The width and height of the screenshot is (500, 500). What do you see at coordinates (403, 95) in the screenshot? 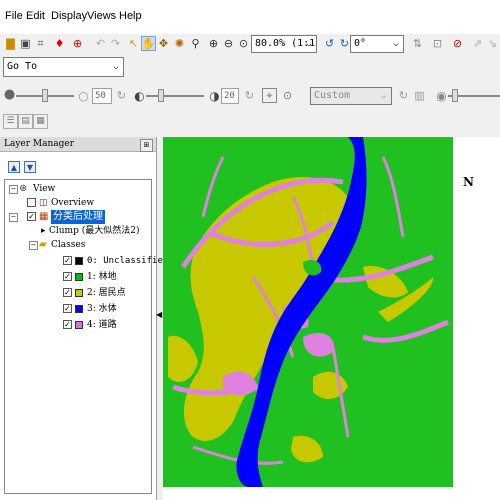
I see `refresh-icon: ↻` at bounding box center [403, 95].